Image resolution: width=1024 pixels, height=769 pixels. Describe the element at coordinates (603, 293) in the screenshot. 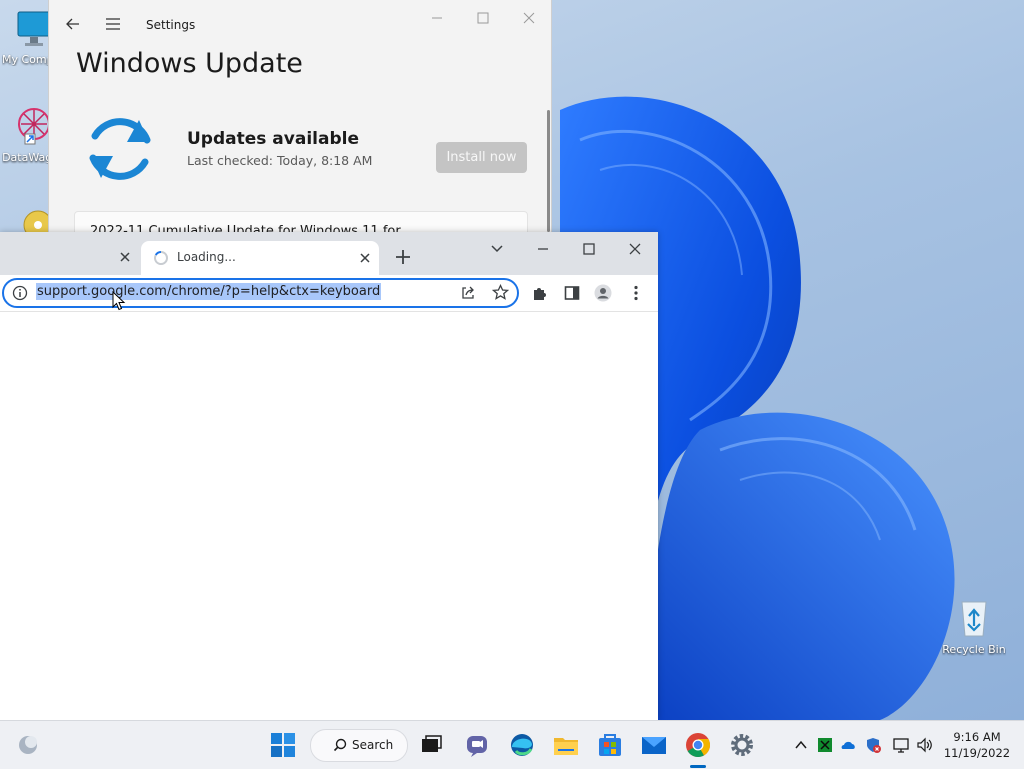

I see `profile-avatar-icon` at that location.